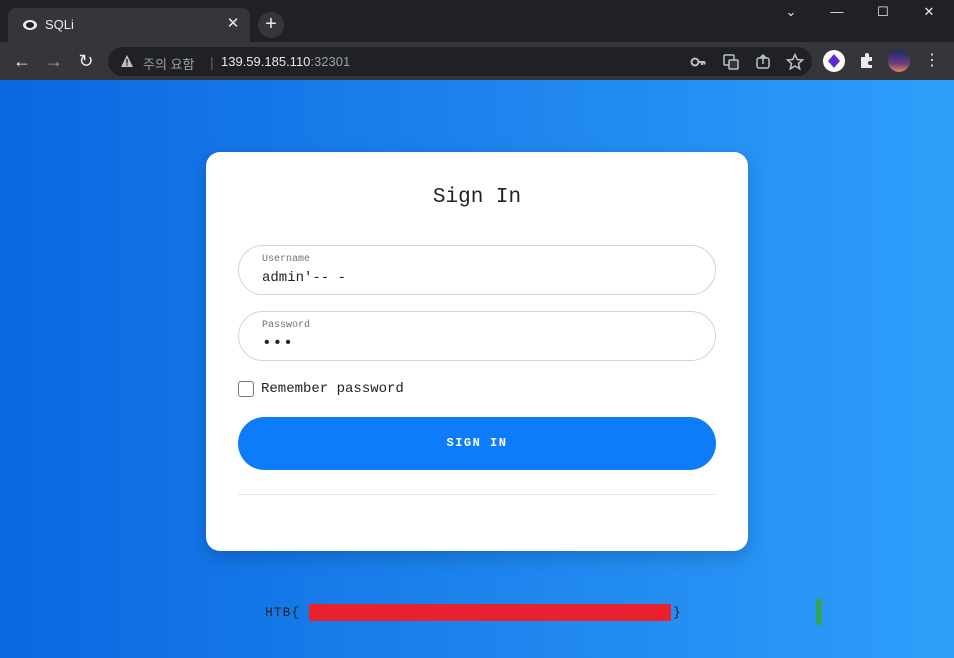 The image size is (954, 658). I want to click on username-input: admin'-- -, so click(304, 278).